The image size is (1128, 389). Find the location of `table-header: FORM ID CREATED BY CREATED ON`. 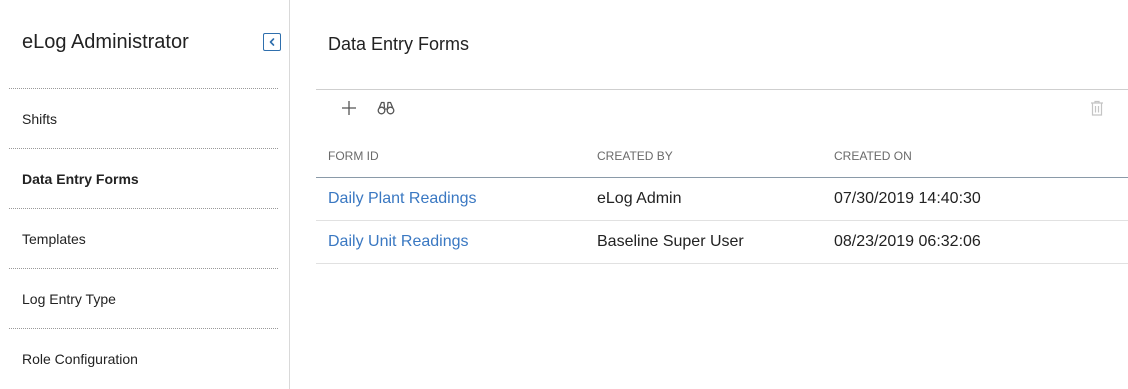

table-header: FORM ID CREATED BY CREATED ON is located at coordinates (722, 158).